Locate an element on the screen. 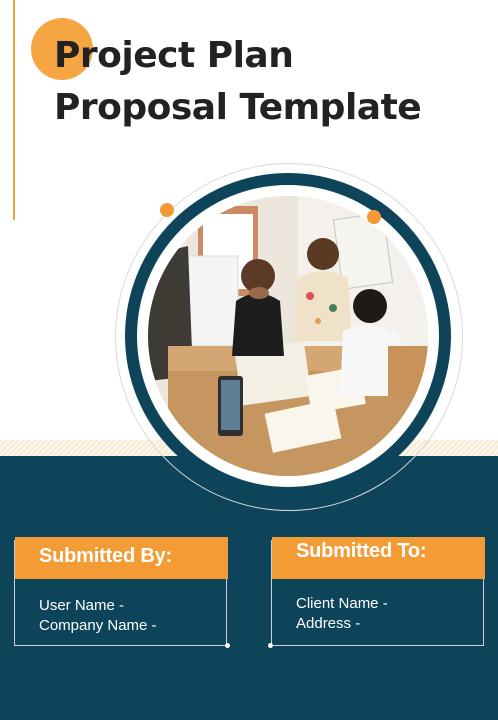  accent-vertical-line is located at coordinates (14, 110).